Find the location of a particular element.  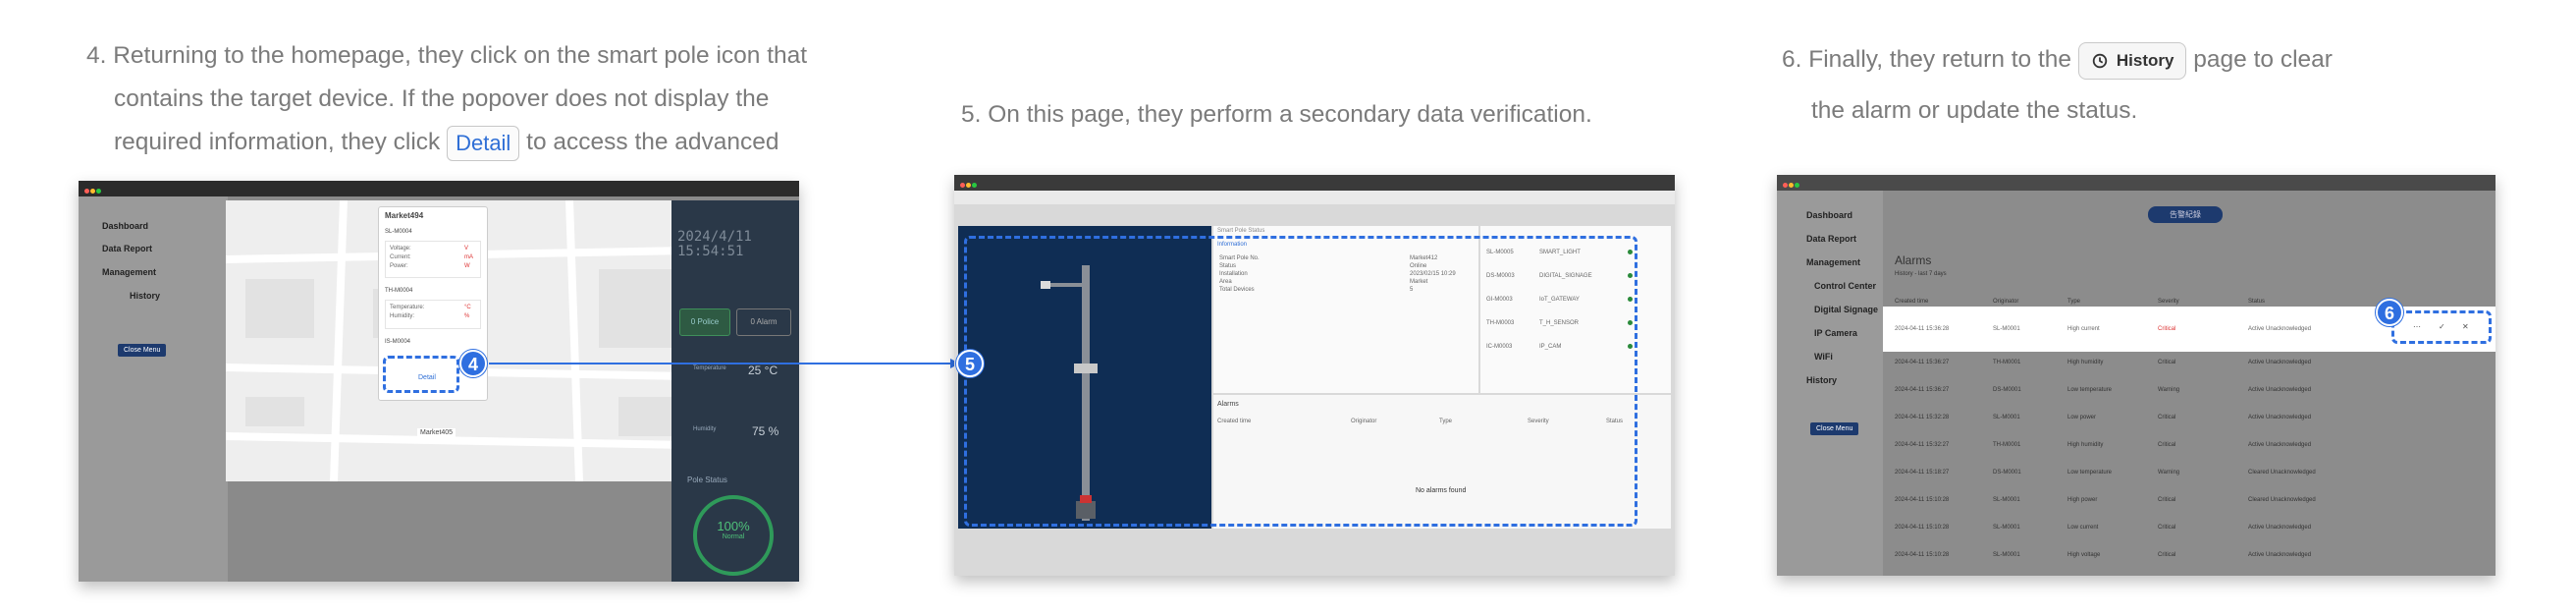

device-2-card: Temperature: Humidity: °C % is located at coordinates (433, 314).